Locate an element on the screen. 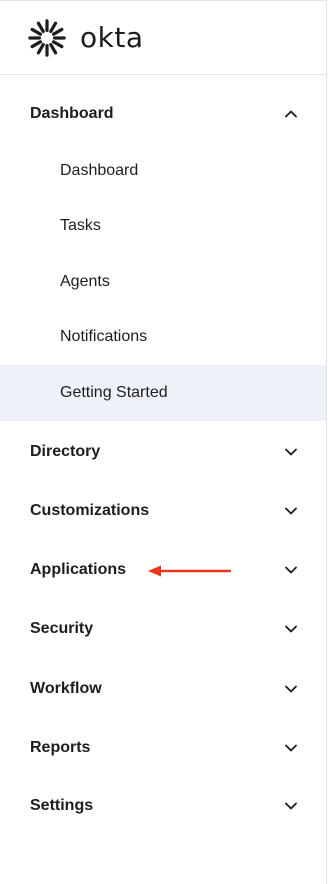 The width and height of the screenshot is (328, 884). annotation-arrow-icon is located at coordinates (190, 571).